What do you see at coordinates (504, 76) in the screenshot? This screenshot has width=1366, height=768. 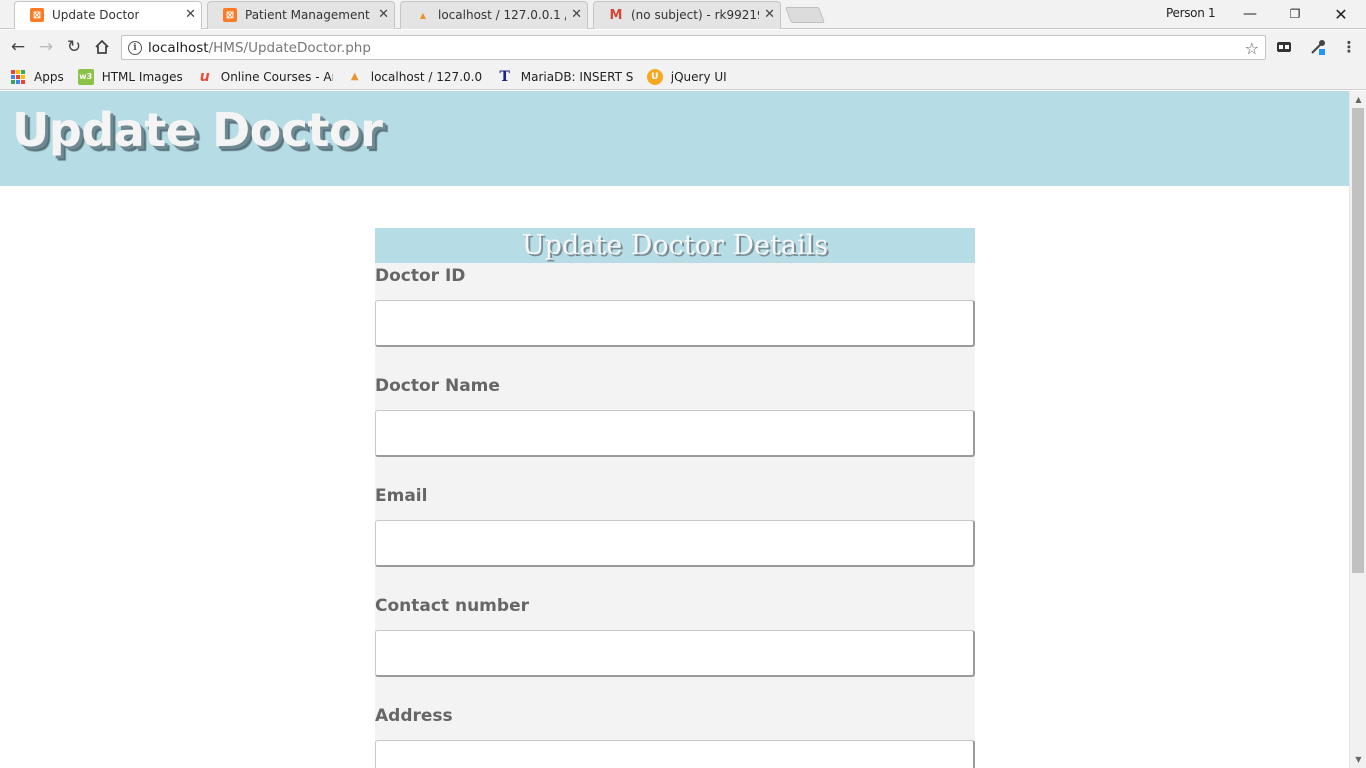 I see `t-letter-icon: T` at bounding box center [504, 76].